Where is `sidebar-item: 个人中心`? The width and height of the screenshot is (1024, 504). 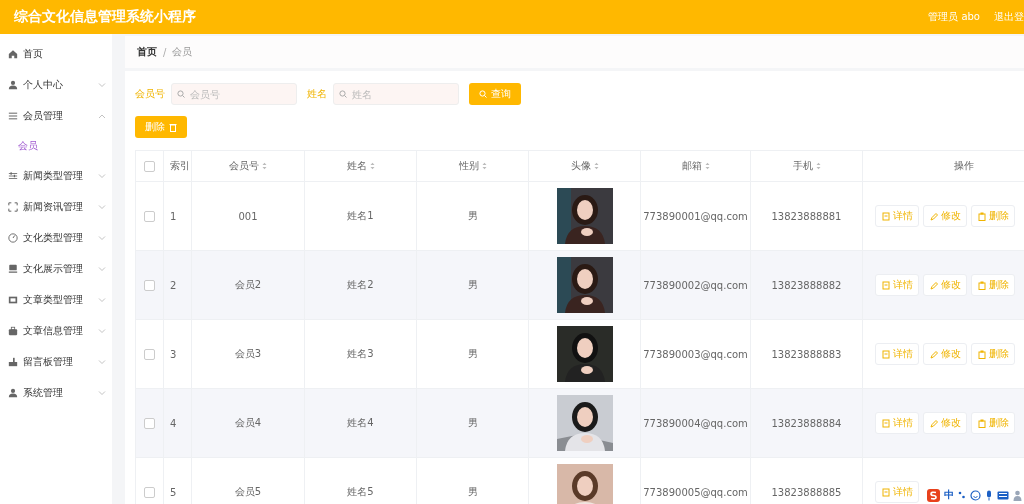
sidebar-item: 个人中心 is located at coordinates (56, 84).